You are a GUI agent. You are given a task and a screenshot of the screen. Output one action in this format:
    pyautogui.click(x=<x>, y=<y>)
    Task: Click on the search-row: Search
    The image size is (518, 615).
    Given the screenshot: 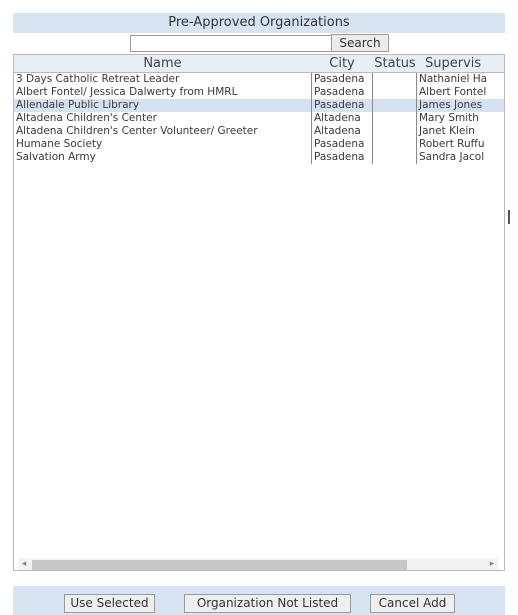 What is the action you would take?
    pyautogui.click(x=259, y=43)
    